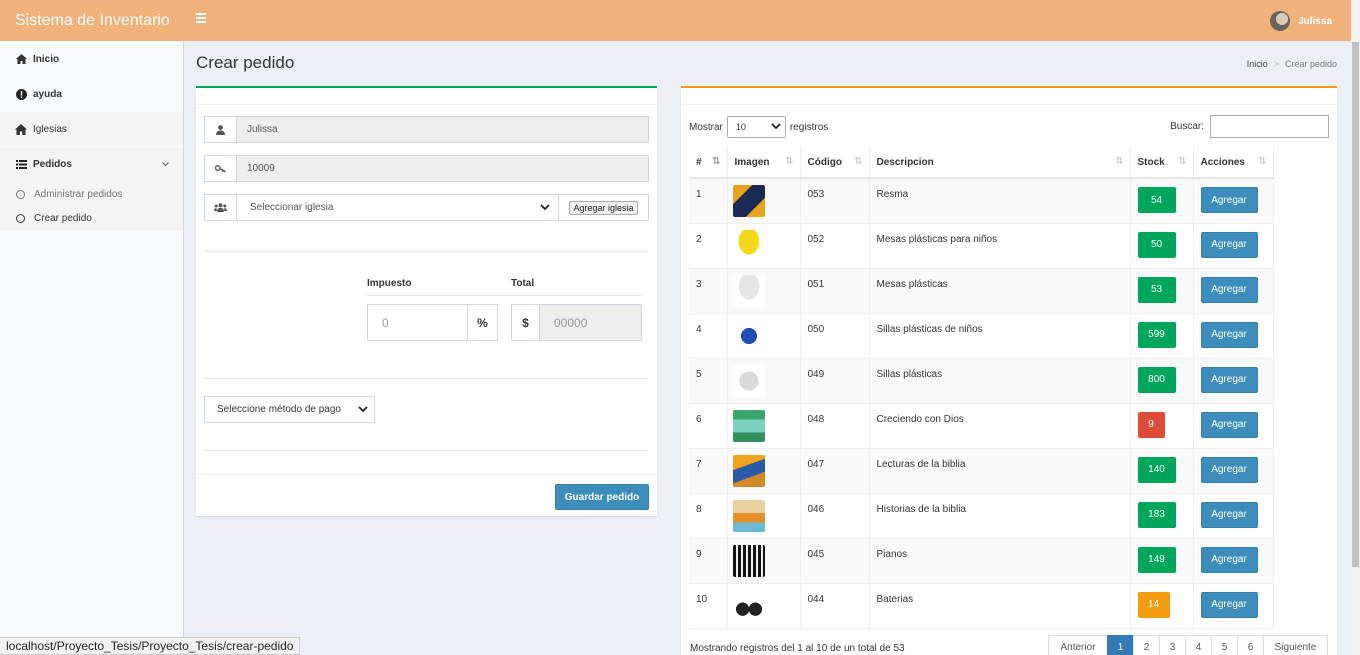 Image resolution: width=1360 pixels, height=655 pixels. I want to click on save-order-button: Guardar pedido, so click(602, 497).